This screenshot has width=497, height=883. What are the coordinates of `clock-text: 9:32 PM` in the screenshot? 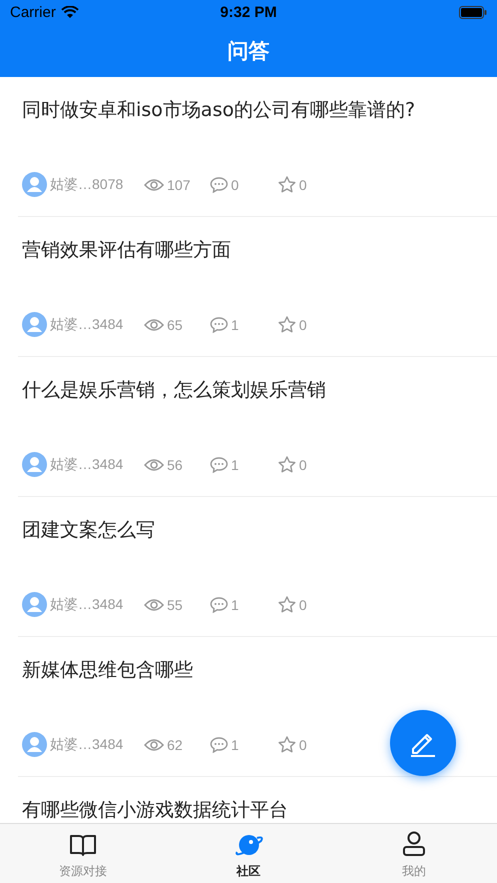 It's located at (248, 12).